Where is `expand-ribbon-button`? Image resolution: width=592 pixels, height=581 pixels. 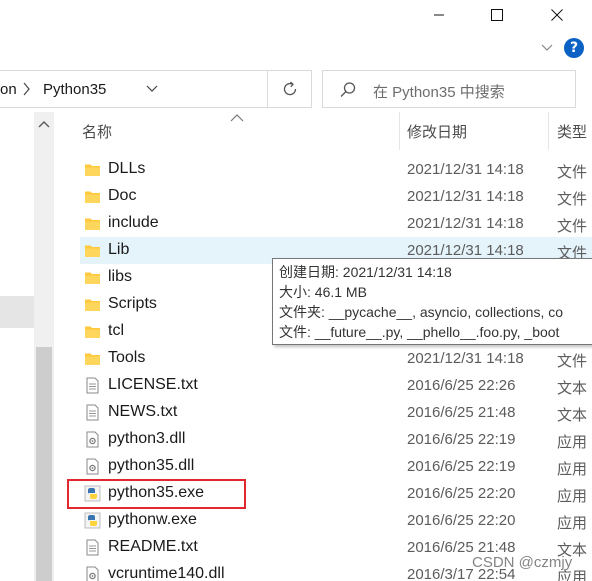 expand-ribbon-button is located at coordinates (547, 48).